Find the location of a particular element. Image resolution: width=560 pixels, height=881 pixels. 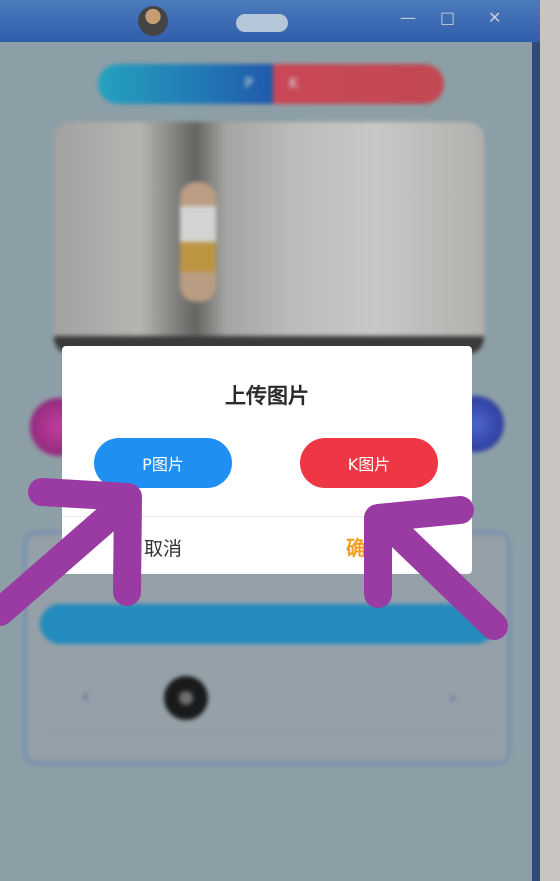

dialog-divider is located at coordinates (267, 516).